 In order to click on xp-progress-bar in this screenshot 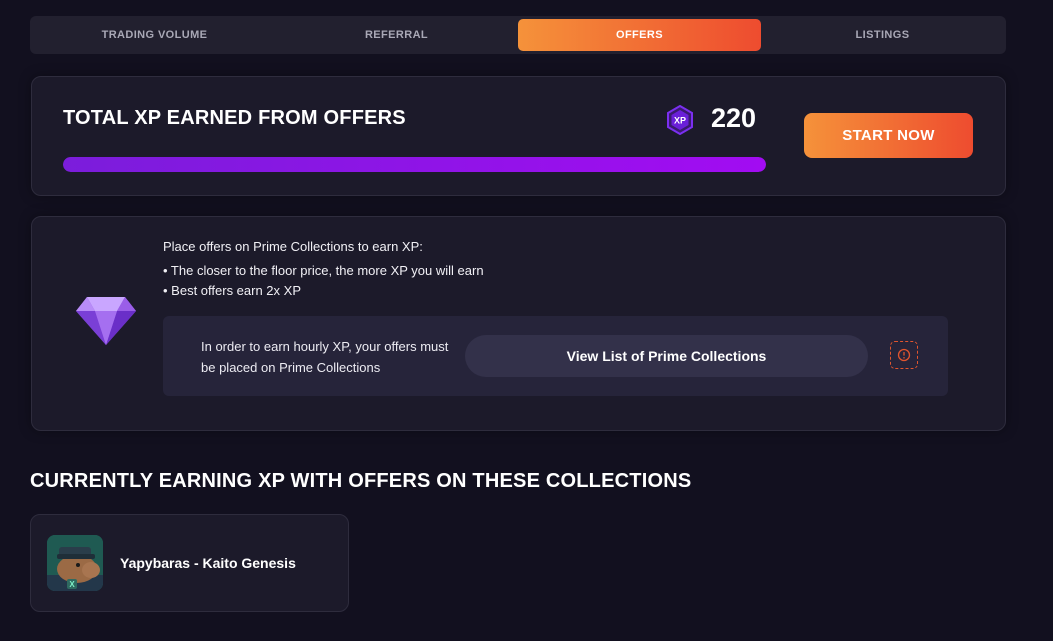, I will do `click(414, 164)`.